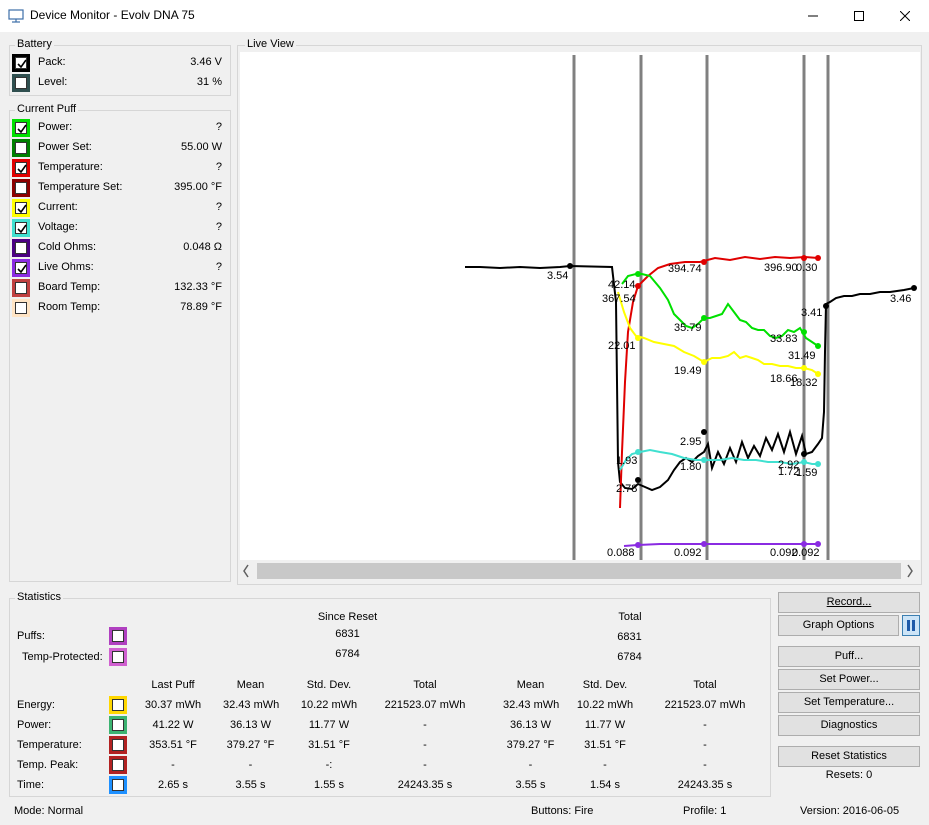 The width and height of the screenshot is (929, 825). Describe the element at coordinates (173, 685) in the screenshot. I see `stat-column-header: Last Puff` at that location.